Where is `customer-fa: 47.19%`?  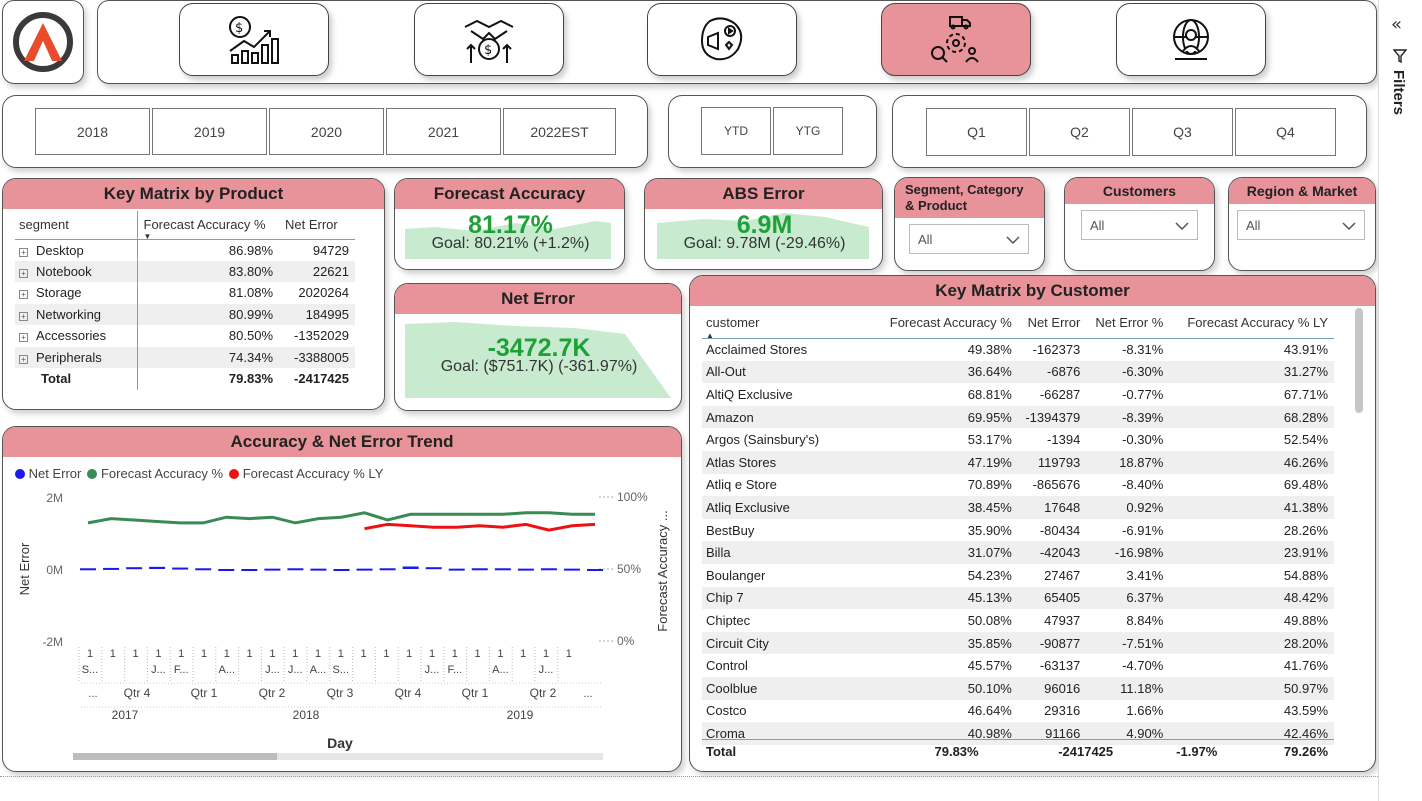 customer-fa: 47.19% is located at coordinates (989, 462).